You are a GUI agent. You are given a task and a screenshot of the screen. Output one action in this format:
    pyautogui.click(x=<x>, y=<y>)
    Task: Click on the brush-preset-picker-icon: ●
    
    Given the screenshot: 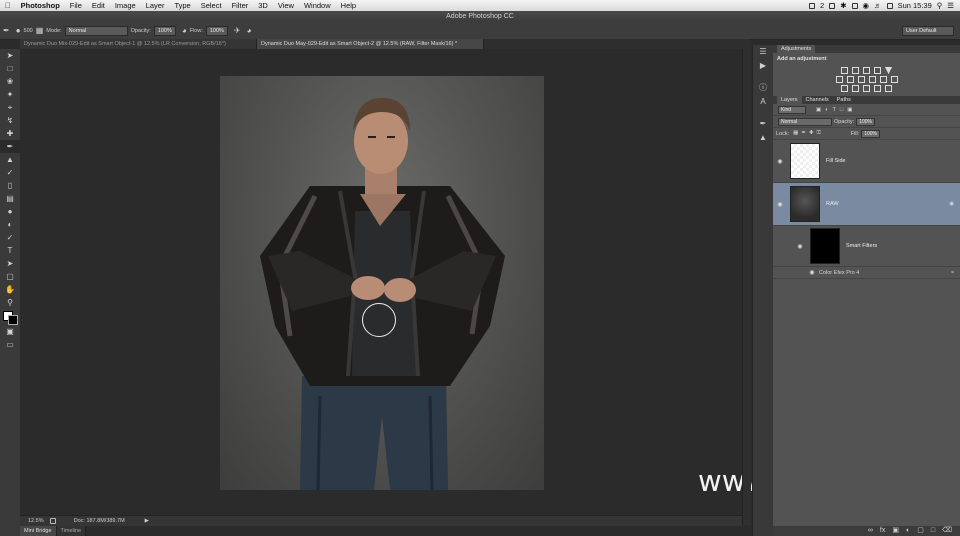 What is the action you would take?
    pyautogui.click(x=18, y=30)
    